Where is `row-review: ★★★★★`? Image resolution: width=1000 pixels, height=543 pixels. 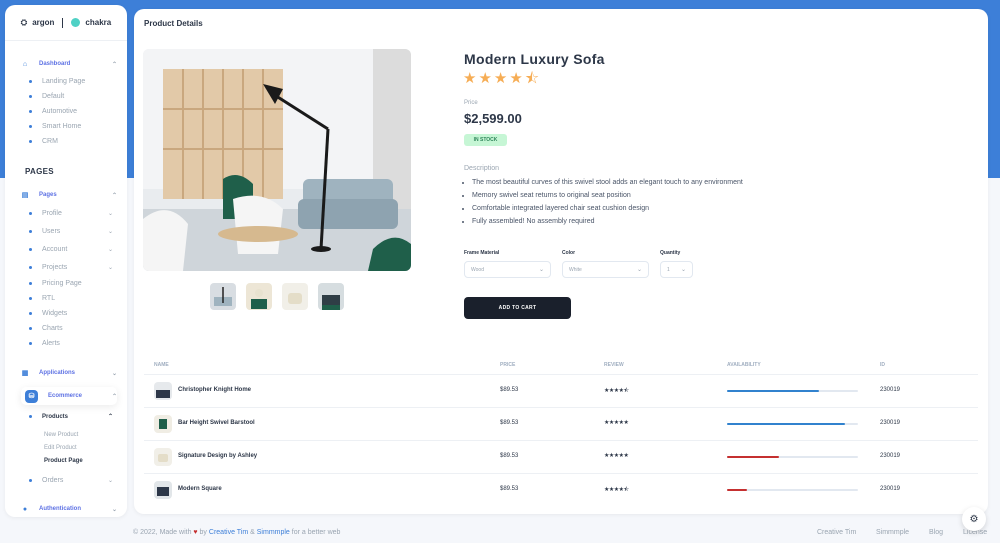
row-review: ★★★★★ is located at coordinates (616, 456).